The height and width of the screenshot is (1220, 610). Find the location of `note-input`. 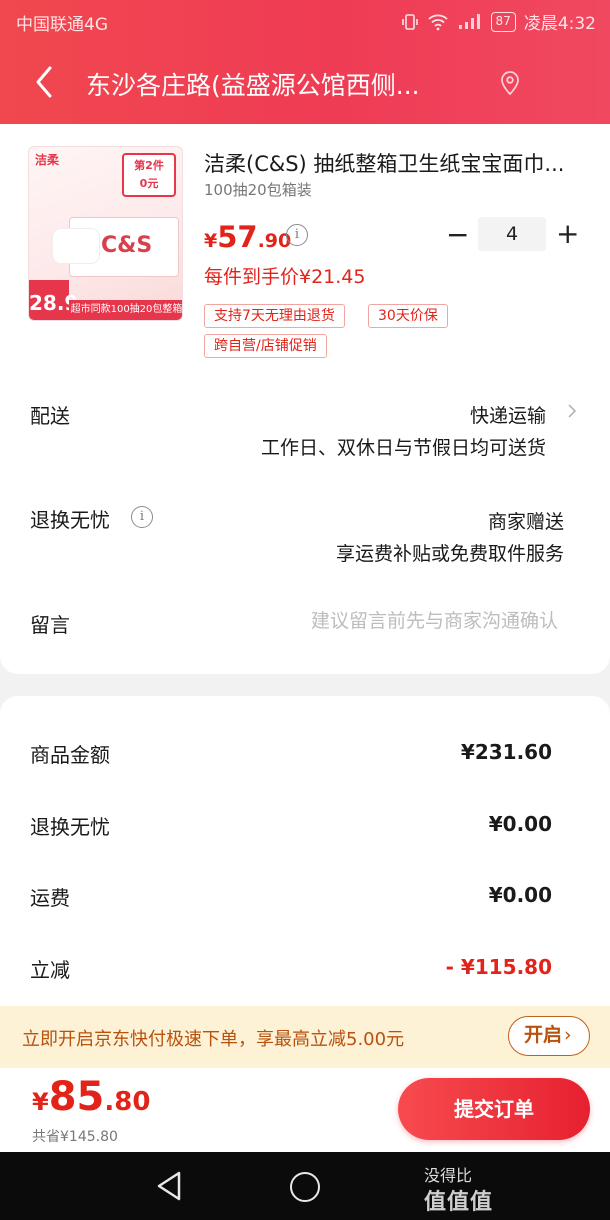

note-input is located at coordinates (388, 621).